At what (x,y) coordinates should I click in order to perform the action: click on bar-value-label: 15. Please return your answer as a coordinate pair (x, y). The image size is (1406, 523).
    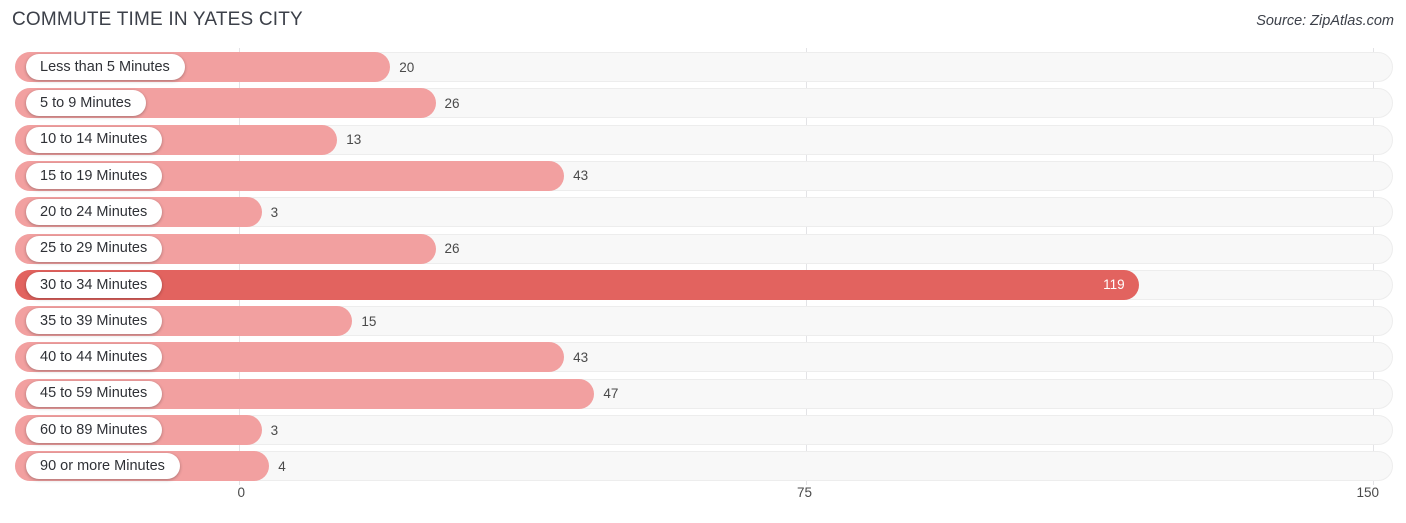
    Looking at the image, I should click on (369, 321).